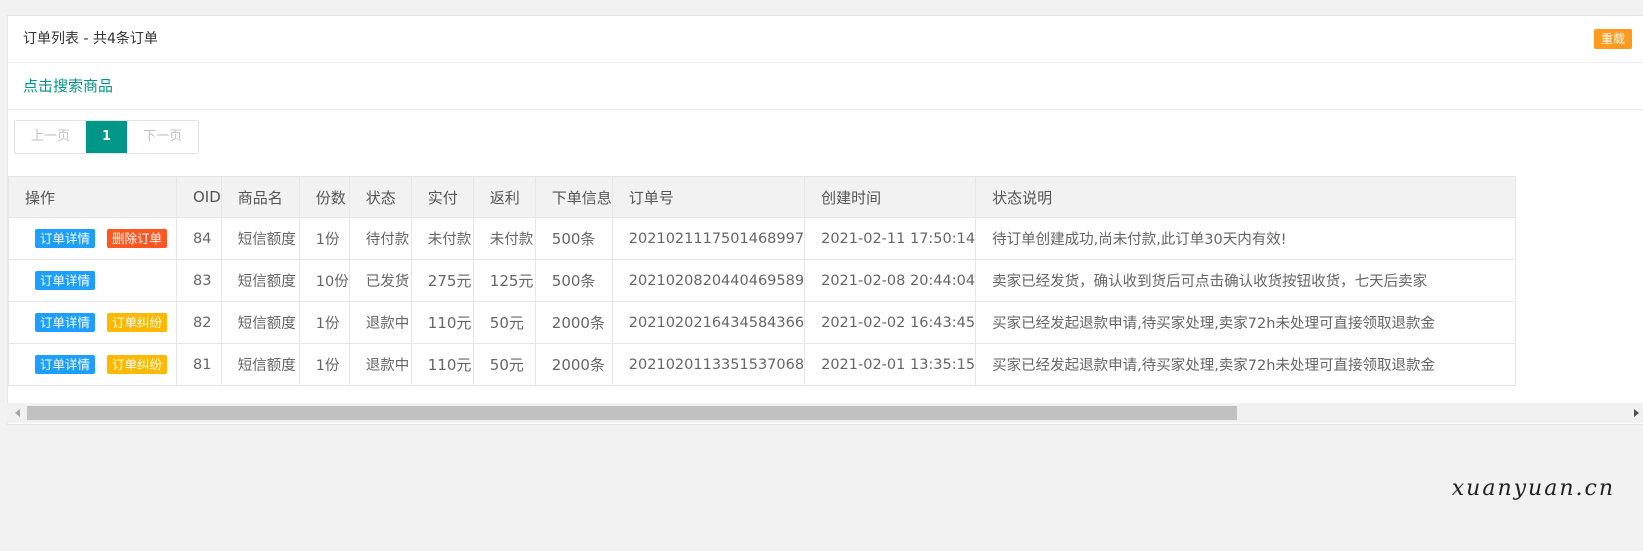 Image resolution: width=1643 pixels, height=551 pixels. Describe the element at coordinates (504, 280) in the screenshot. I see `rebate-cell: 125元` at that location.